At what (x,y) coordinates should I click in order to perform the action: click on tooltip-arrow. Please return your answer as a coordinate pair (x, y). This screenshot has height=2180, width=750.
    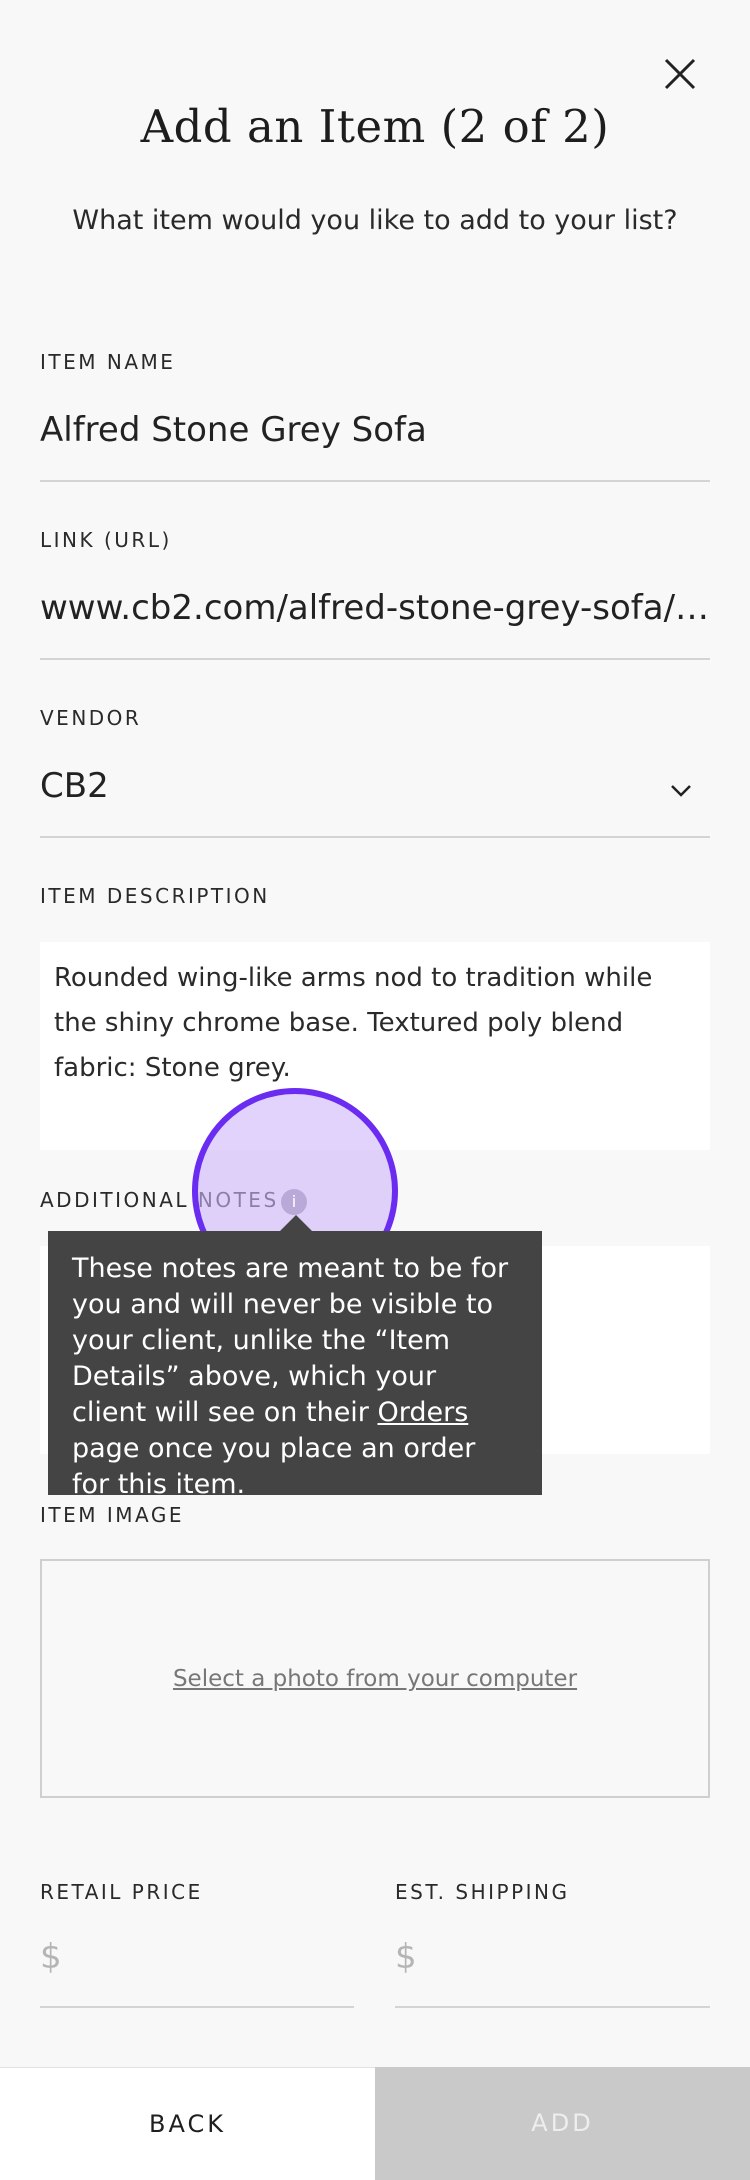
    Looking at the image, I should click on (296, 1223).